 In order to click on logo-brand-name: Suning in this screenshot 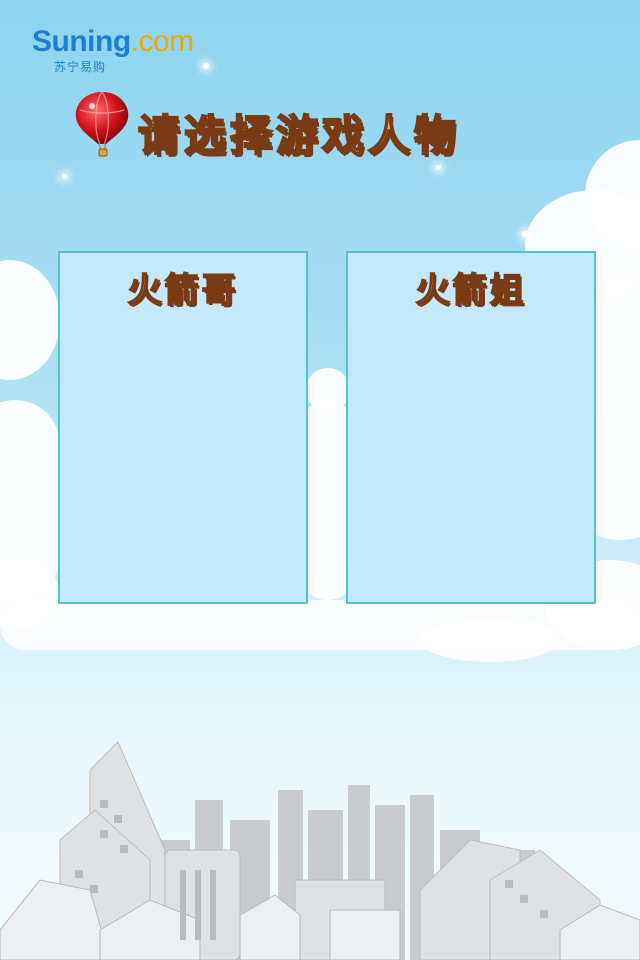, I will do `click(81, 41)`.